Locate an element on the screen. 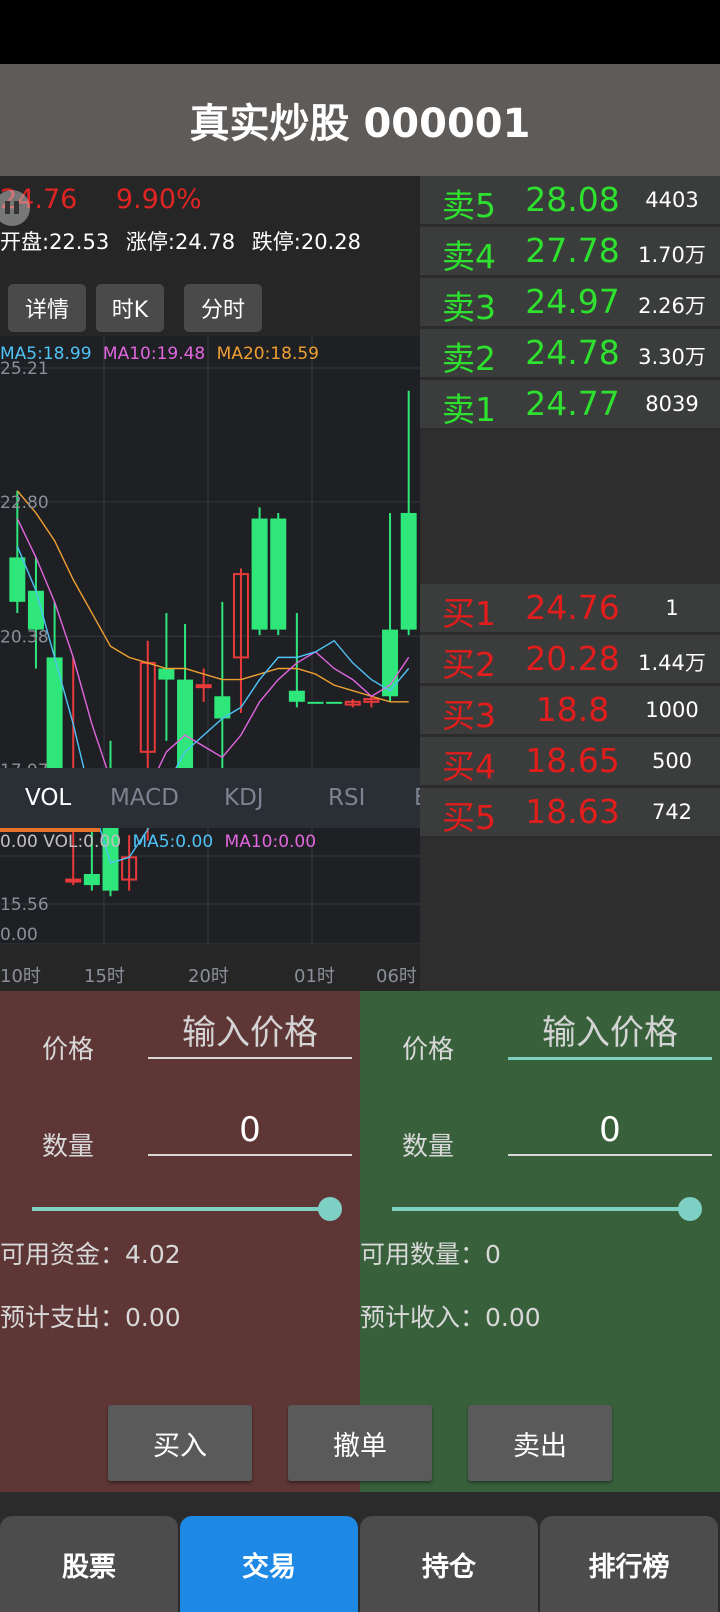 The height and width of the screenshot is (1612, 720). available-quantity: 可用数量：0 is located at coordinates (430, 1254).